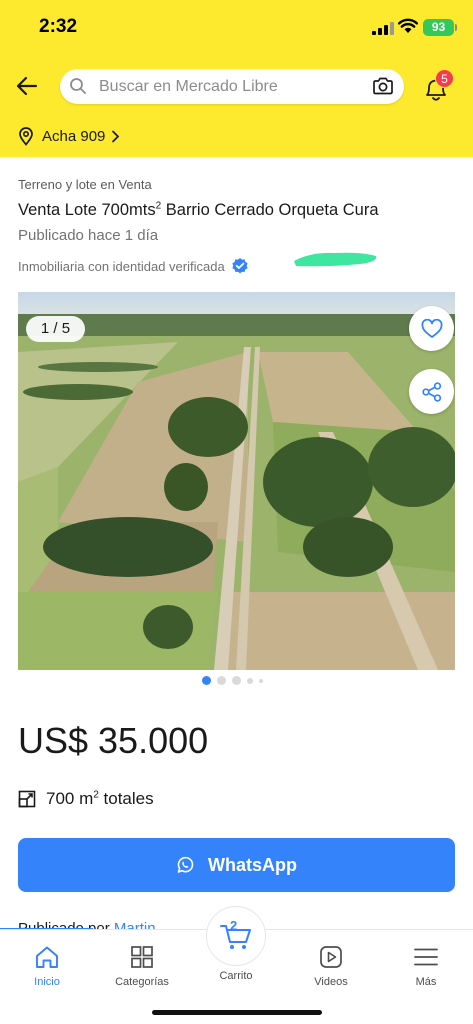 Image resolution: width=473 pixels, height=1024 pixels. Describe the element at coordinates (121, 266) in the screenshot. I see `seller-text: Inmobiliaria con identidad verificada` at that location.